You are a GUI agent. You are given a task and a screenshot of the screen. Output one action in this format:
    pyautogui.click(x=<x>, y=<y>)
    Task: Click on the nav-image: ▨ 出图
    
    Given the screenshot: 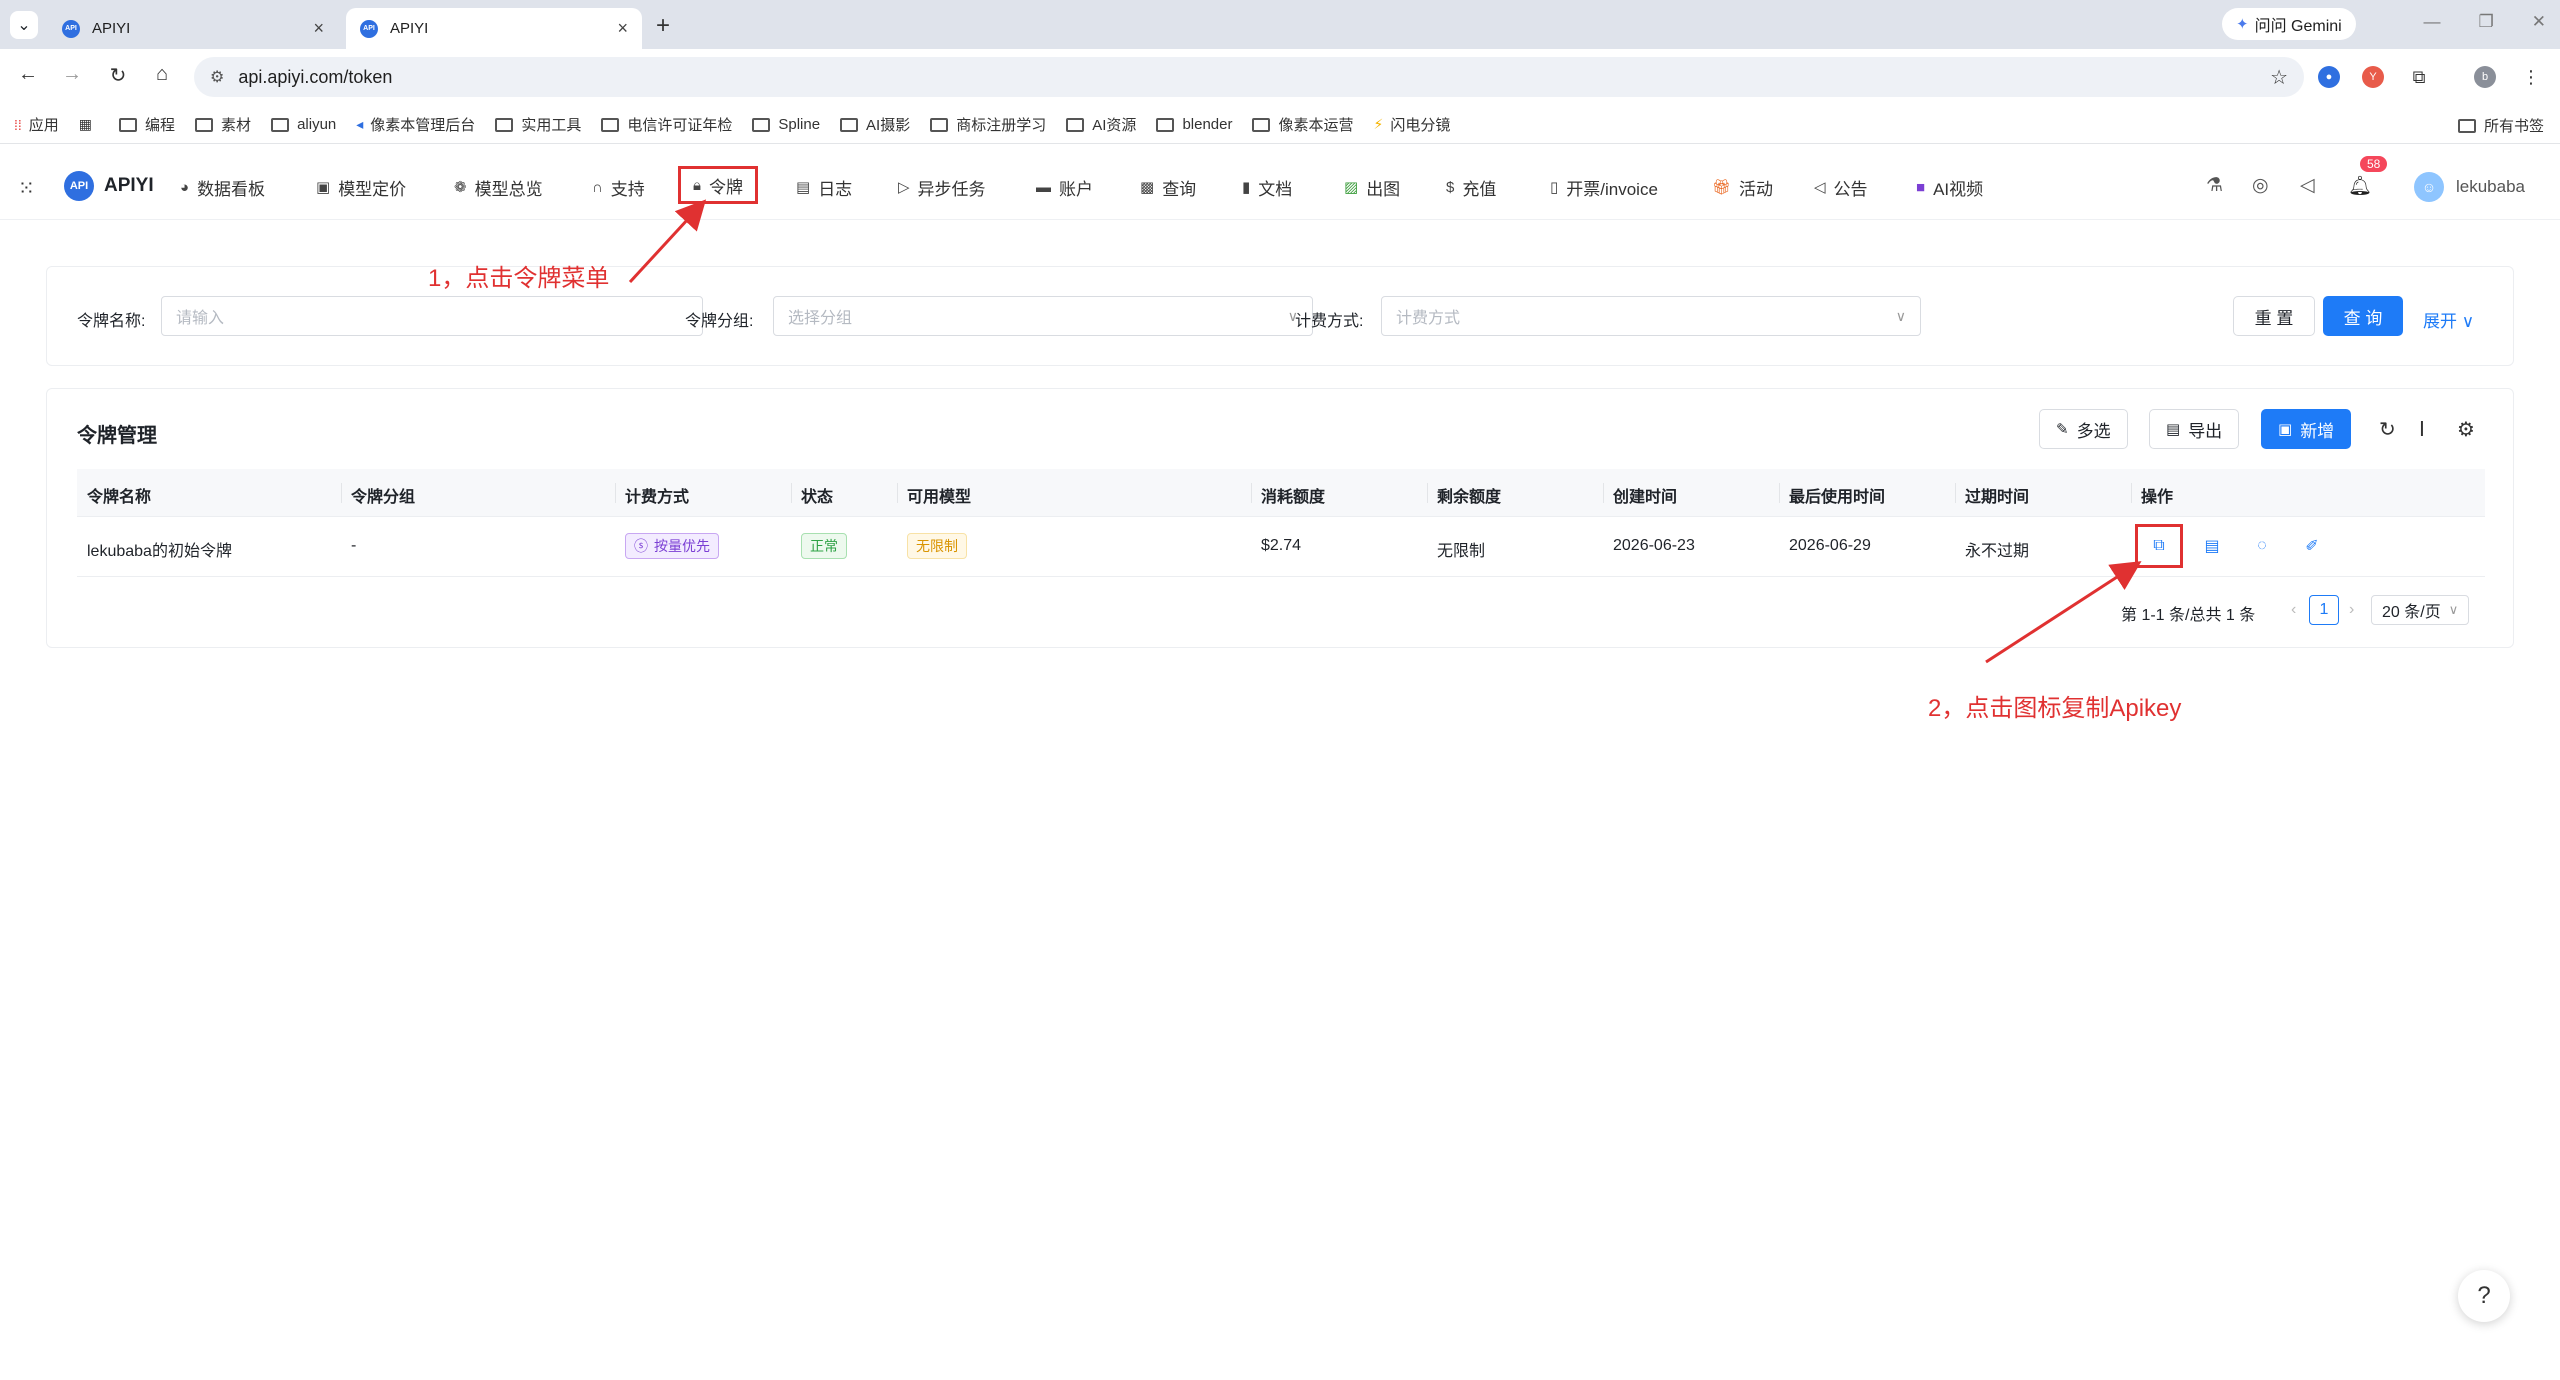 What is the action you would take?
    pyautogui.click(x=1372, y=187)
    